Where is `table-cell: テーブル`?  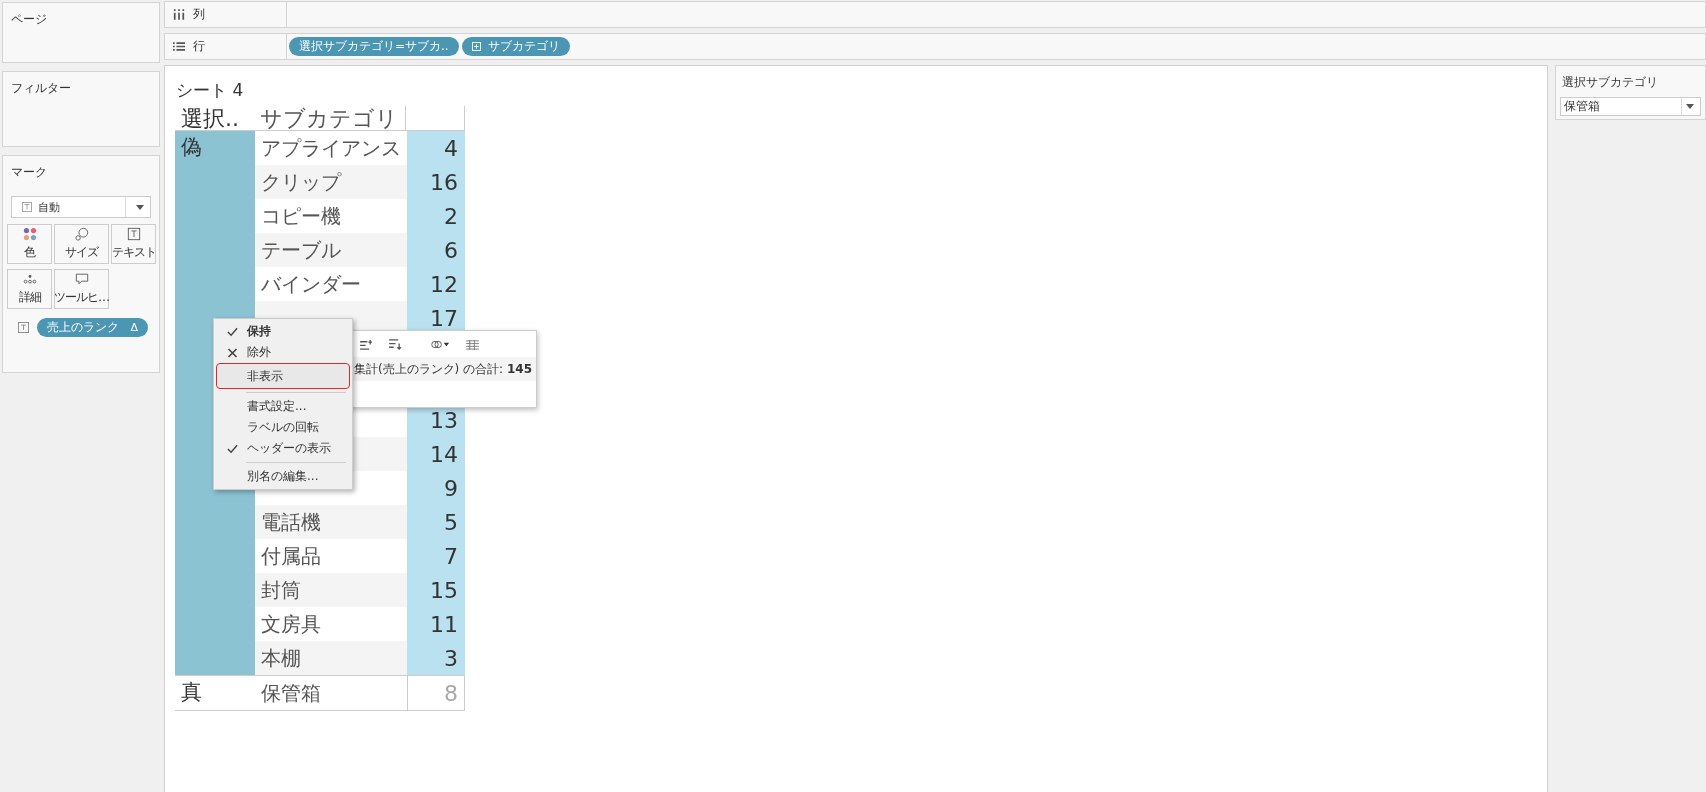
table-cell: テーブル is located at coordinates (331, 250).